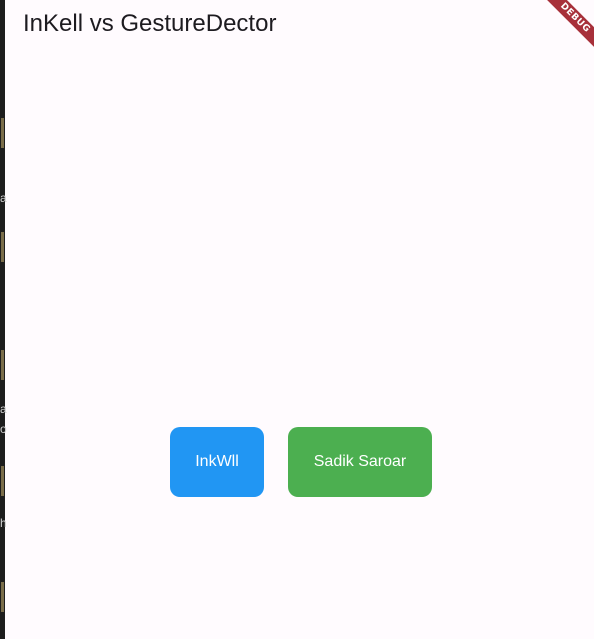 This screenshot has width=594, height=639. Describe the element at coordinates (3, 319) in the screenshot. I see `background-window-edge: a a o h` at that location.